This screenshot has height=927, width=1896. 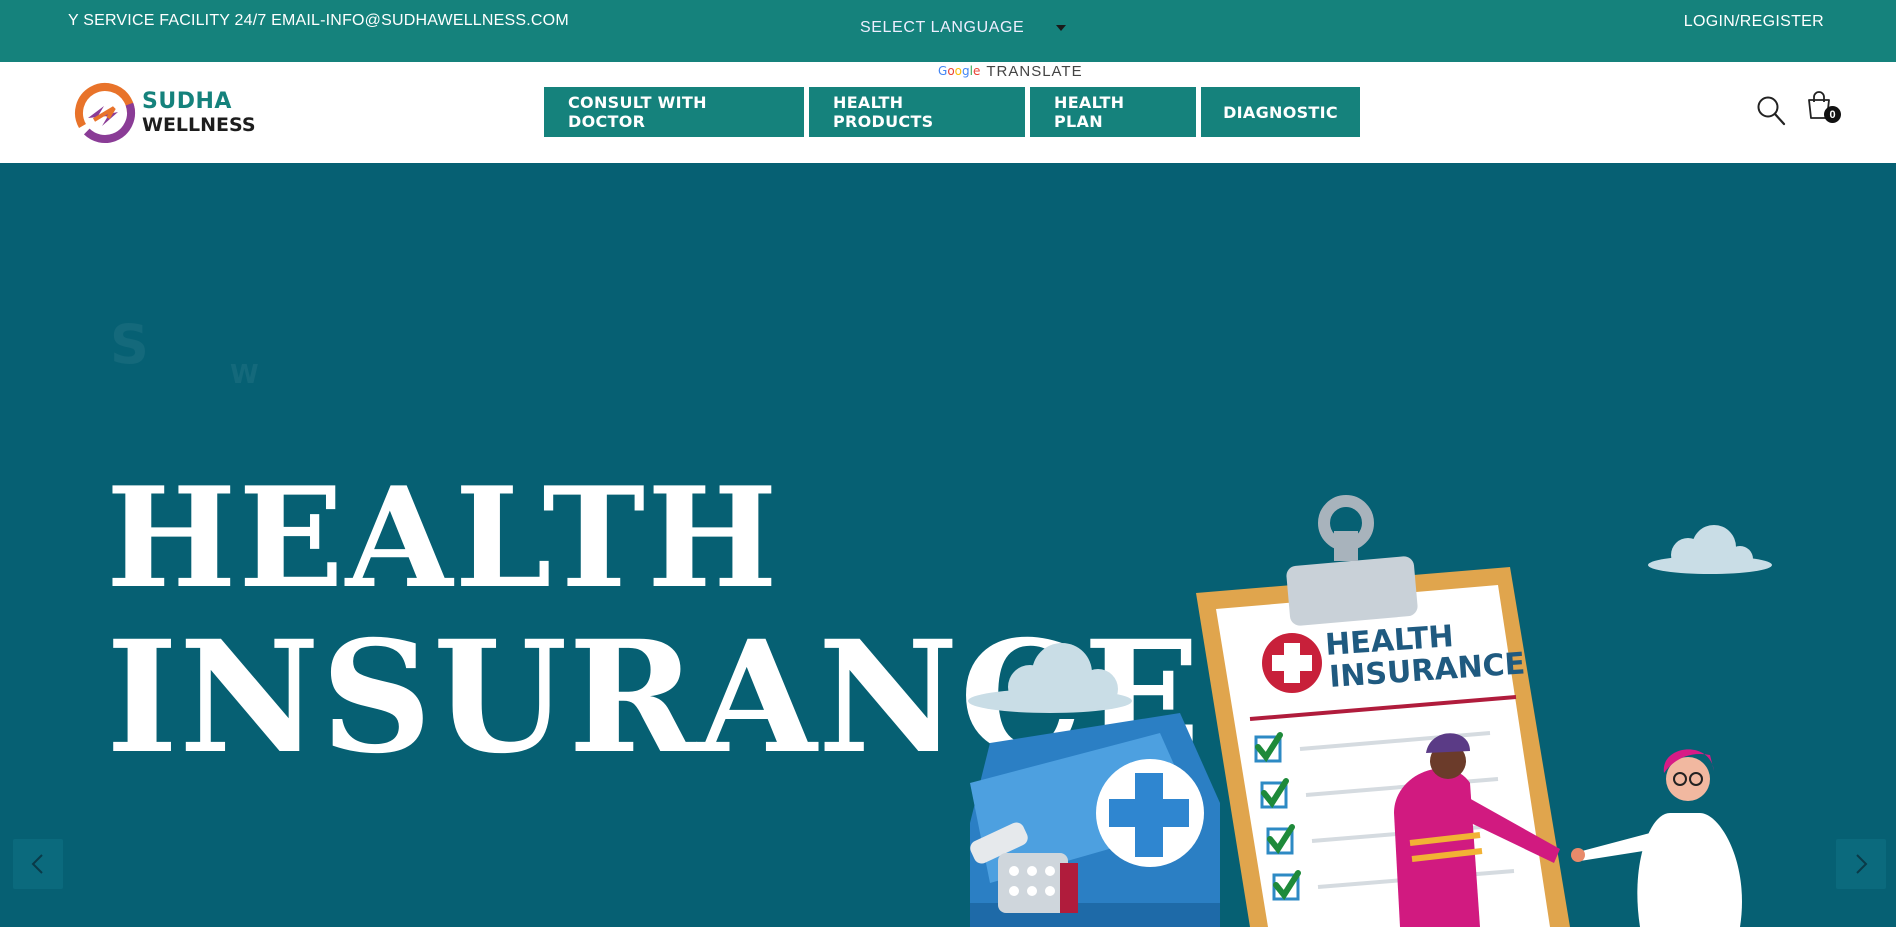 I want to click on slider-next-button, so click(x=1861, y=864).